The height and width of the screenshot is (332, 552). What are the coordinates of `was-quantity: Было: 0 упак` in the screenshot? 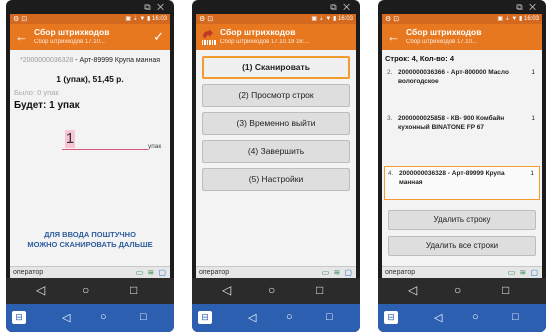 It's located at (36, 92).